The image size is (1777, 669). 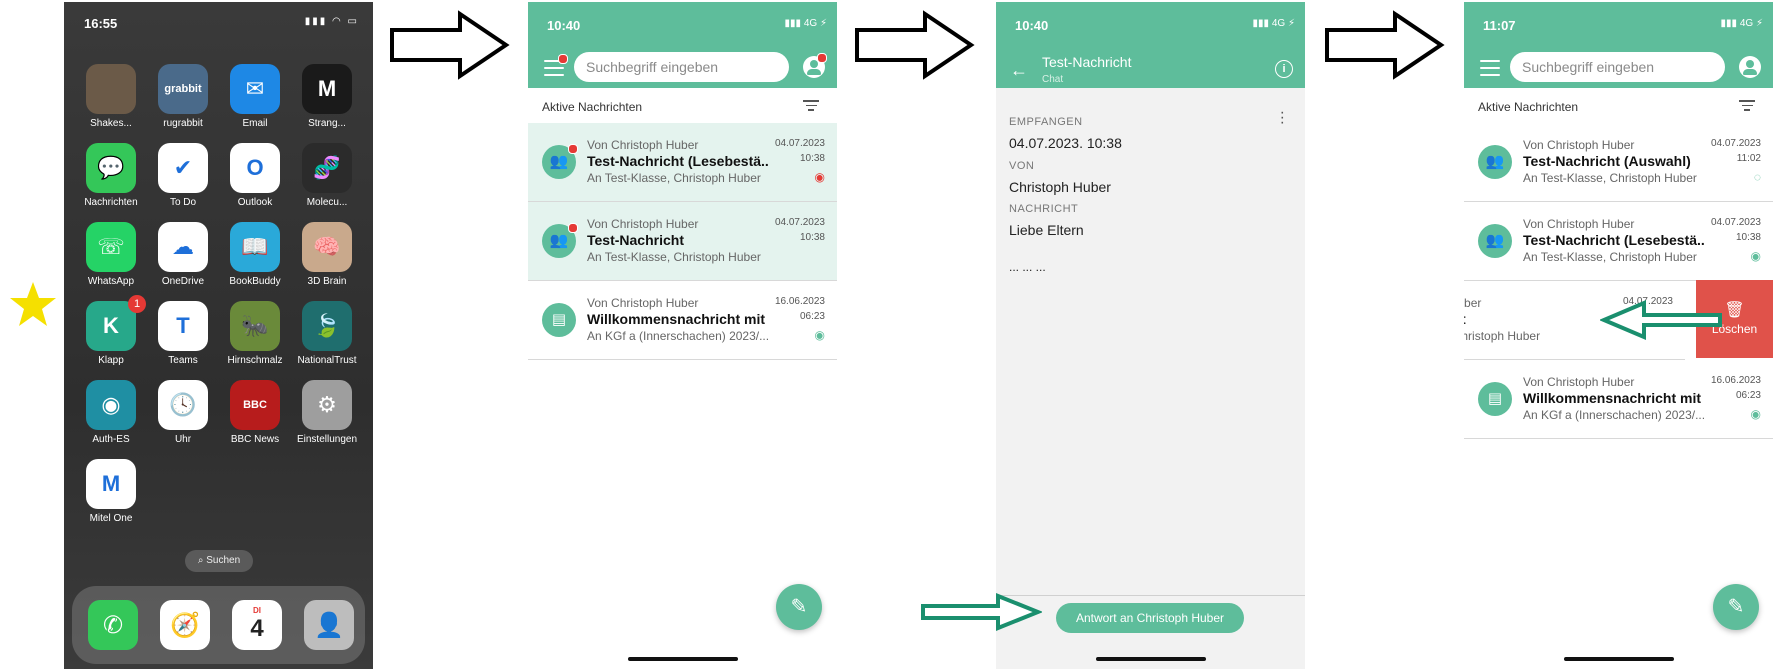 What do you see at coordinates (255, 439) in the screenshot?
I see `app-label: BBC News` at bounding box center [255, 439].